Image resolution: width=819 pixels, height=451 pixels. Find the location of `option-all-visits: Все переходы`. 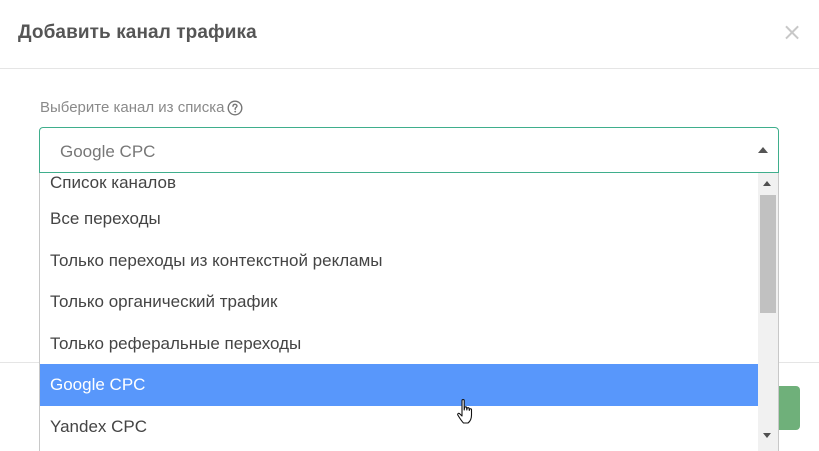

option-all-visits: Все переходы is located at coordinates (399, 219).